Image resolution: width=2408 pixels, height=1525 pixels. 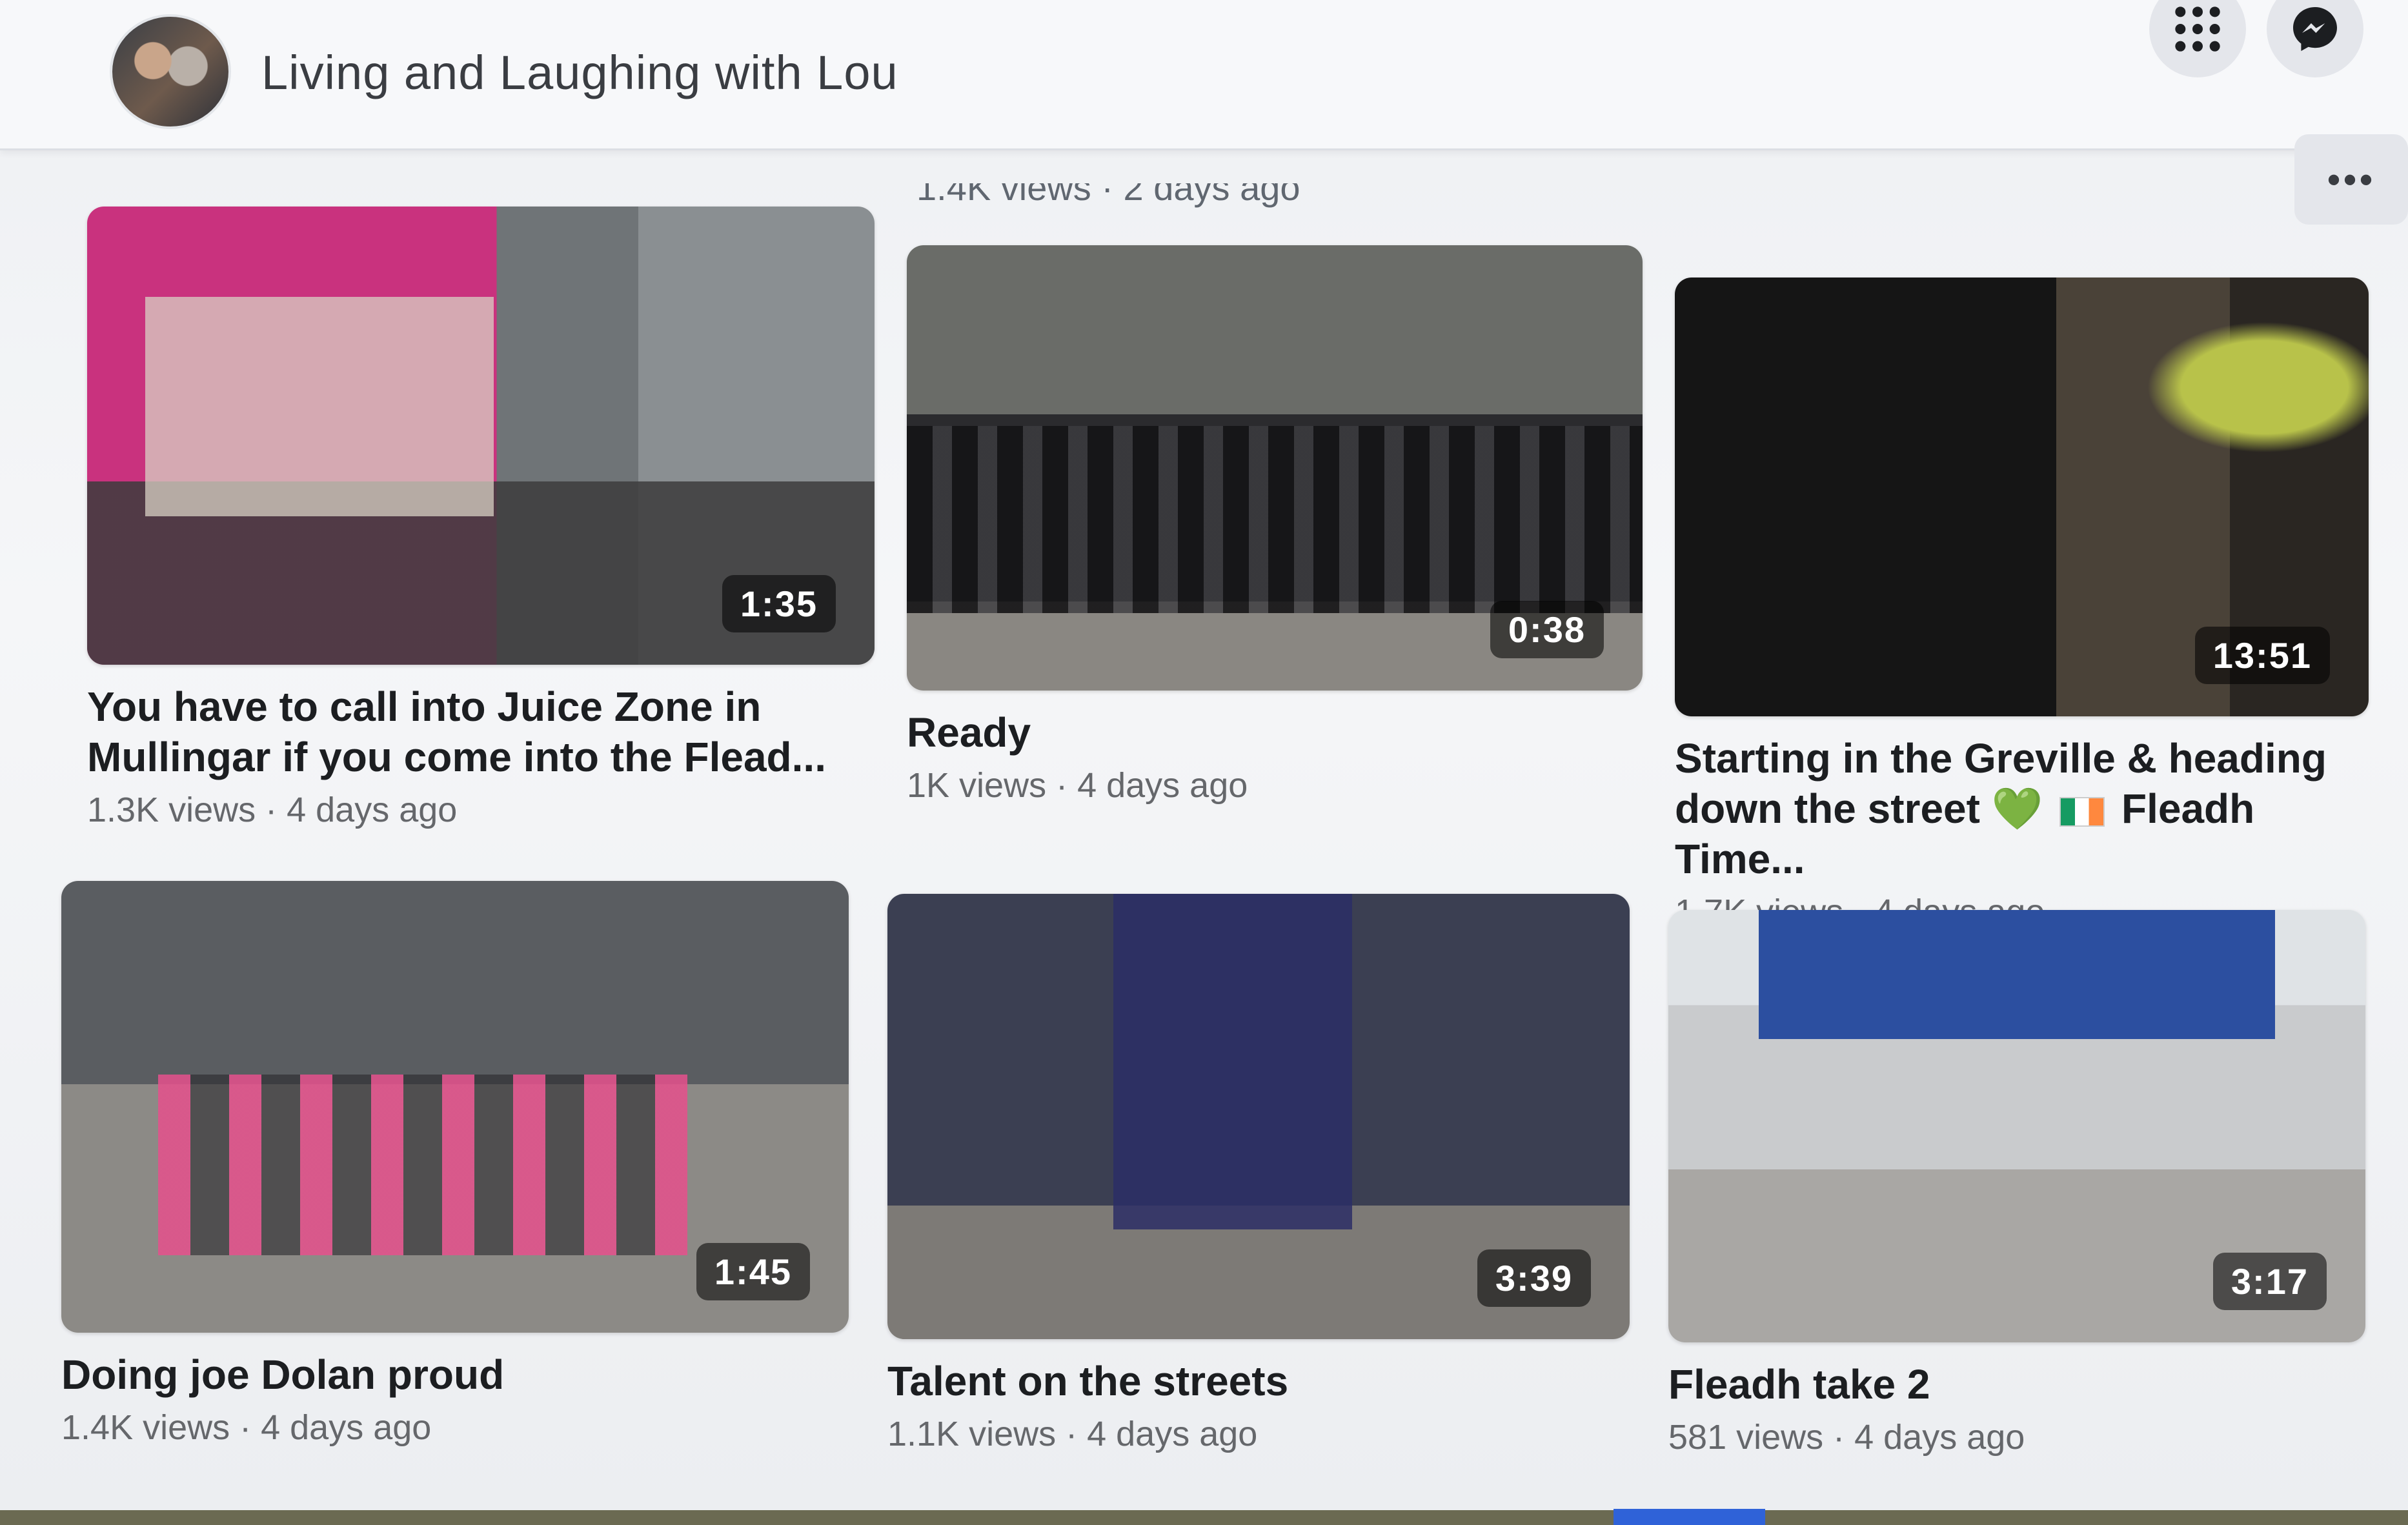 What do you see at coordinates (2017, 808) in the screenshot?
I see `green-heart-icon: 💚` at bounding box center [2017, 808].